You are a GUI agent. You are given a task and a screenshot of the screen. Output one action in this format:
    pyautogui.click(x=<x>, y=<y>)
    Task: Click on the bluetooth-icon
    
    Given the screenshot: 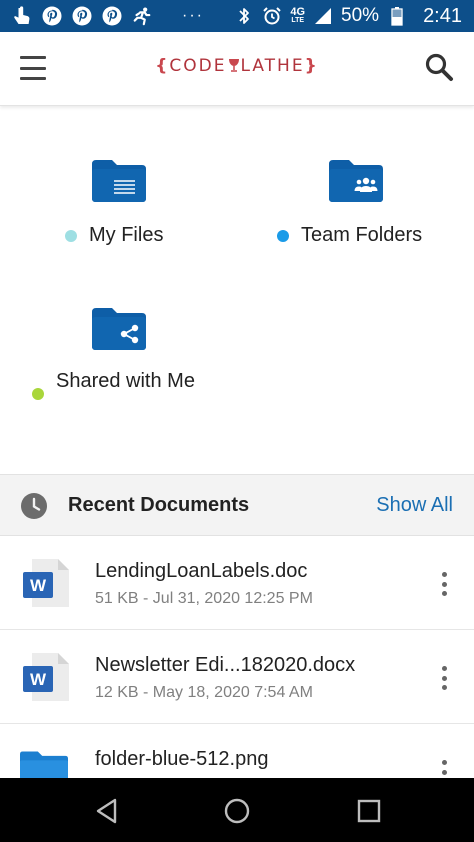 What is the action you would take?
    pyautogui.click(x=244, y=16)
    